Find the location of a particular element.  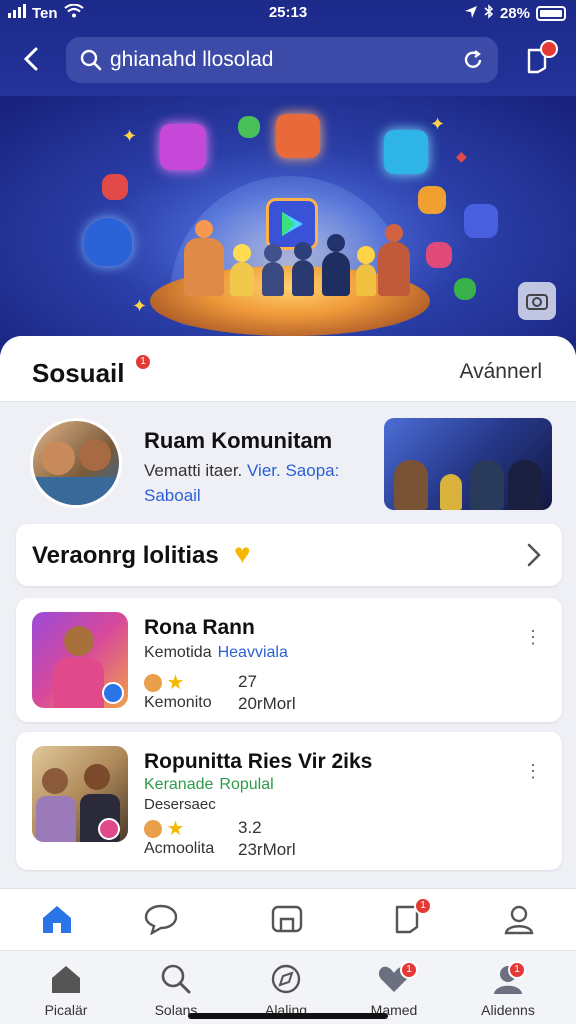

chevron-right-icon is located at coordinates (534, 557).